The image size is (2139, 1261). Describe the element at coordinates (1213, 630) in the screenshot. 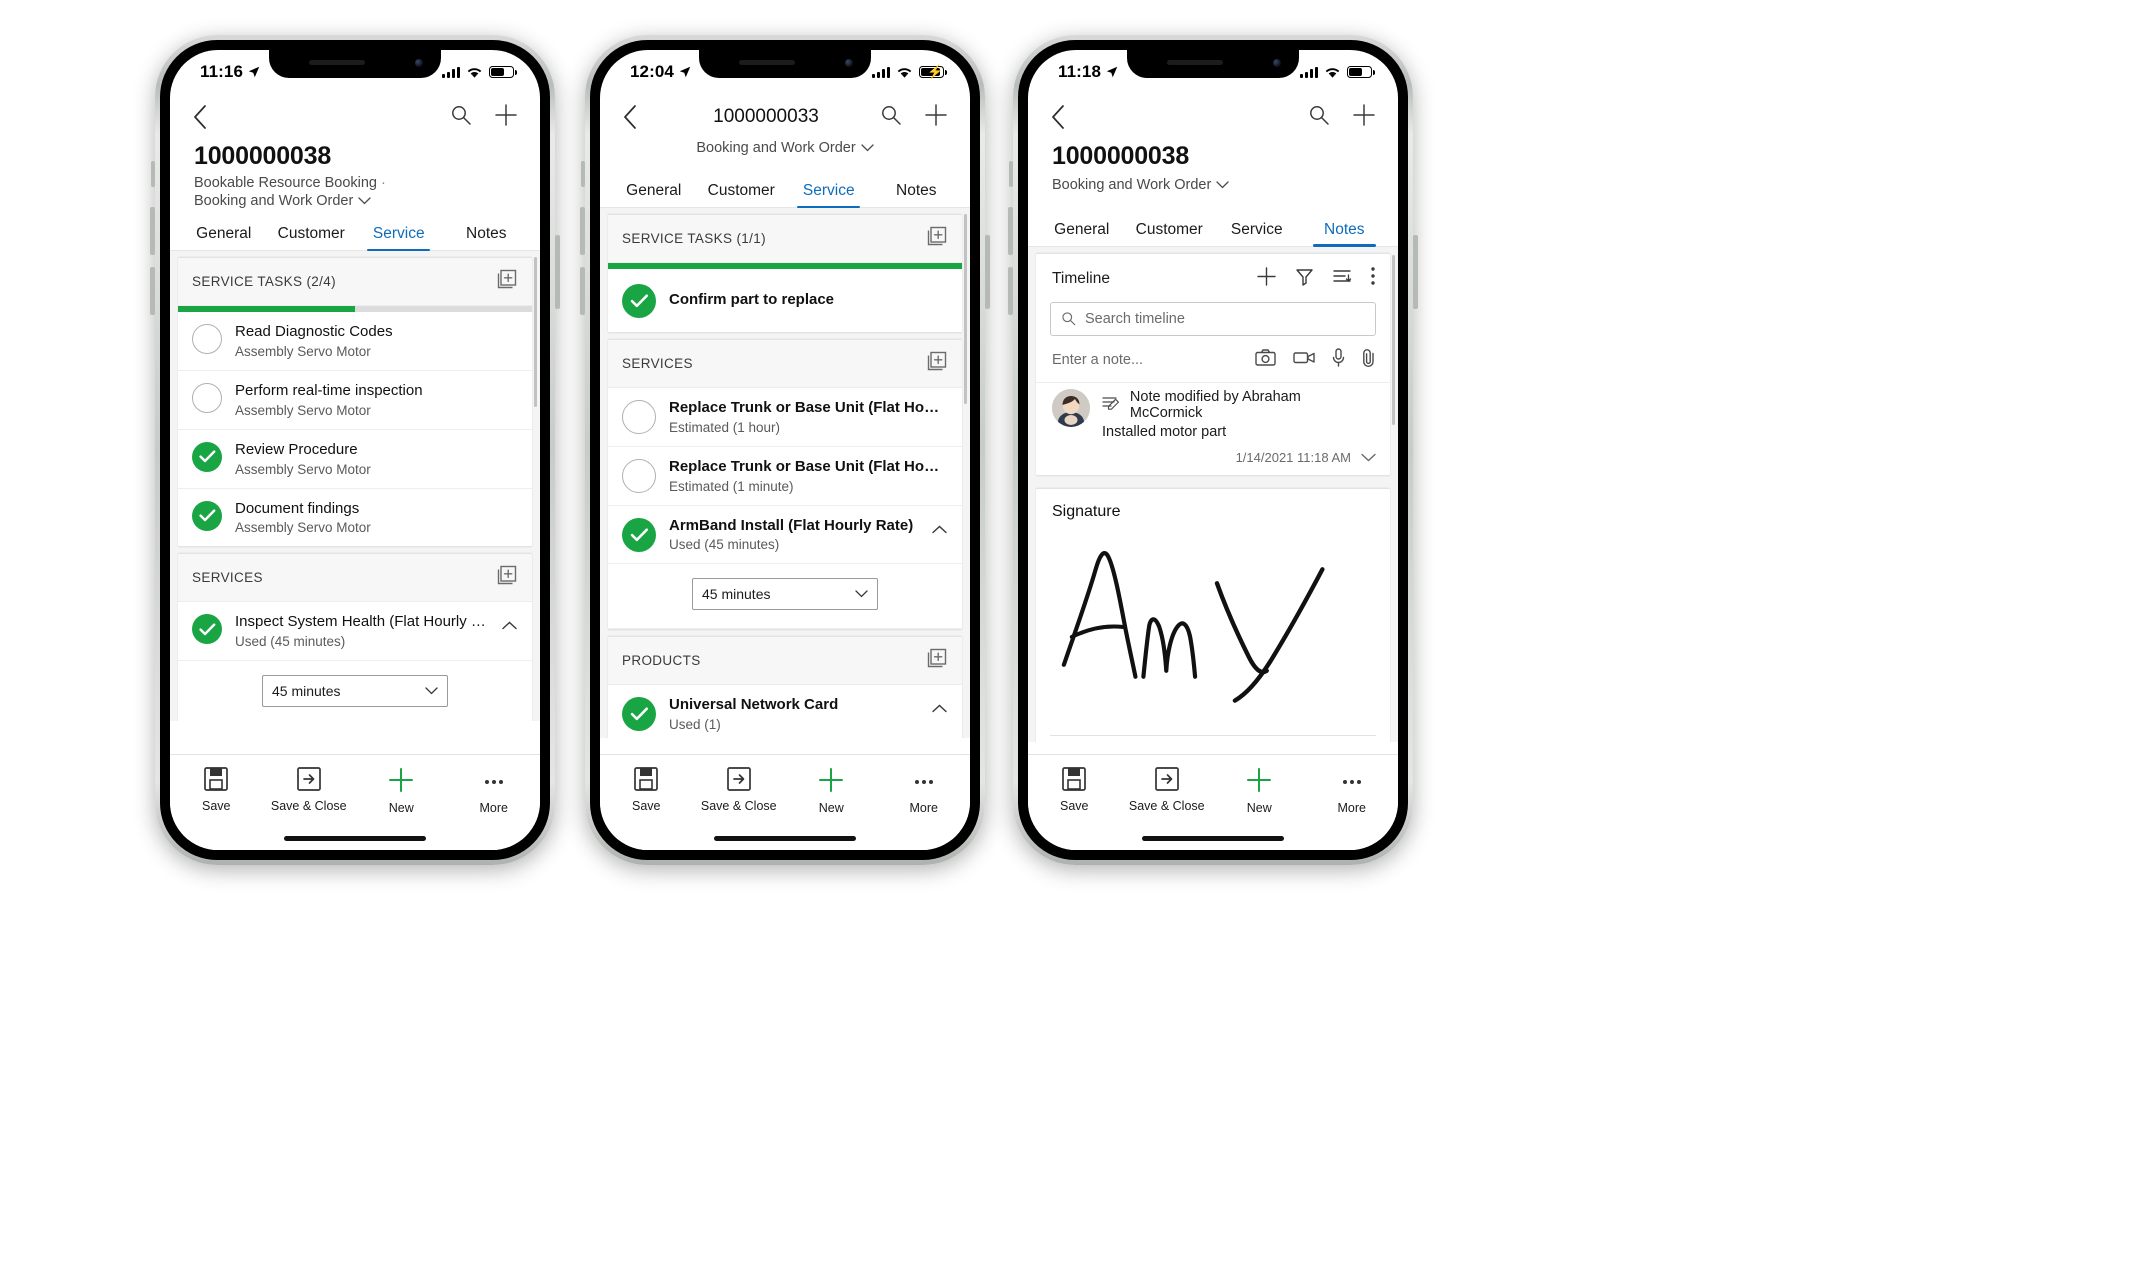

I see `signature-pad` at that location.